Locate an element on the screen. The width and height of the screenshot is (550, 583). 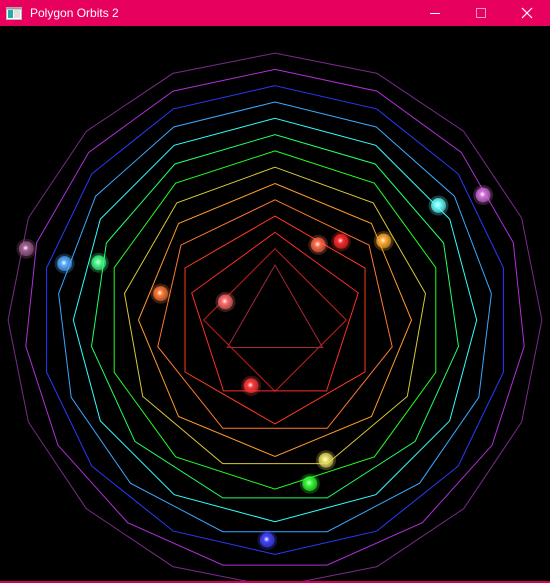
minimize-button is located at coordinates (435, 13).